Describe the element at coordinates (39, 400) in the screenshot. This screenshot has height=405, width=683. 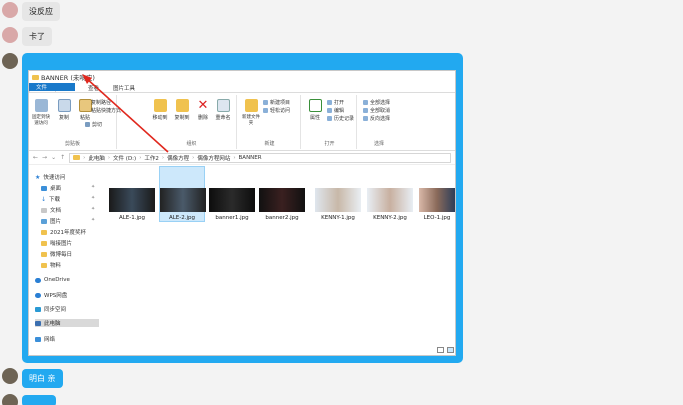
I see `message-bubble` at that location.